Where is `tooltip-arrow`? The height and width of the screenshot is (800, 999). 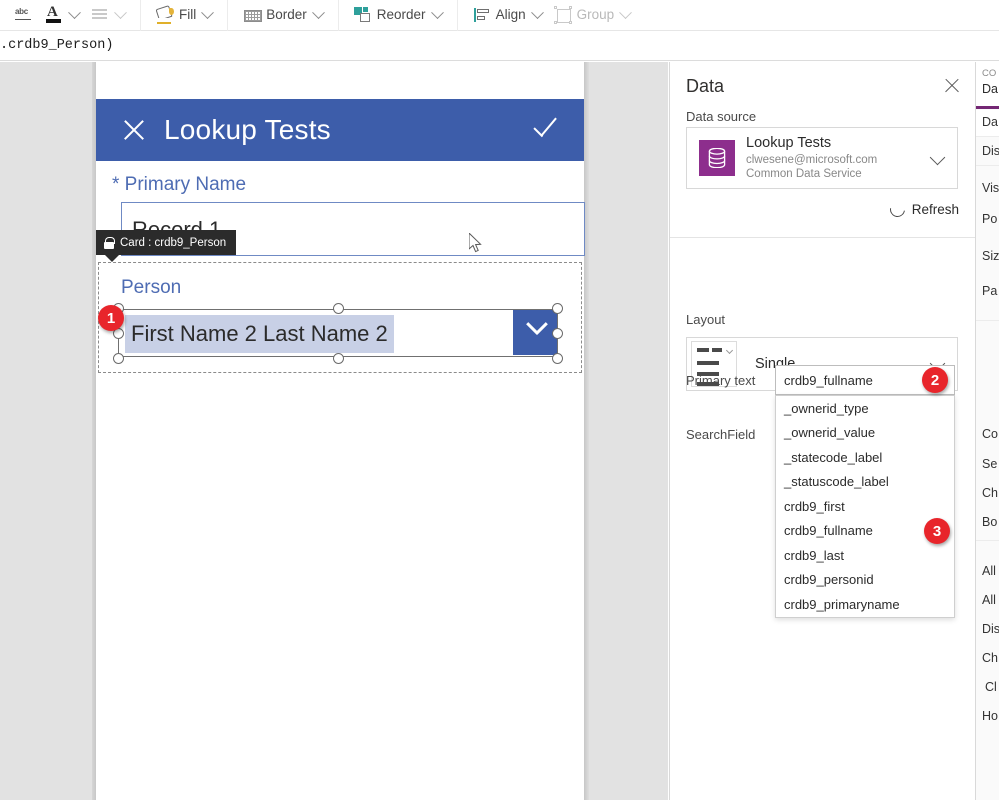
tooltip-arrow is located at coordinates (112, 258).